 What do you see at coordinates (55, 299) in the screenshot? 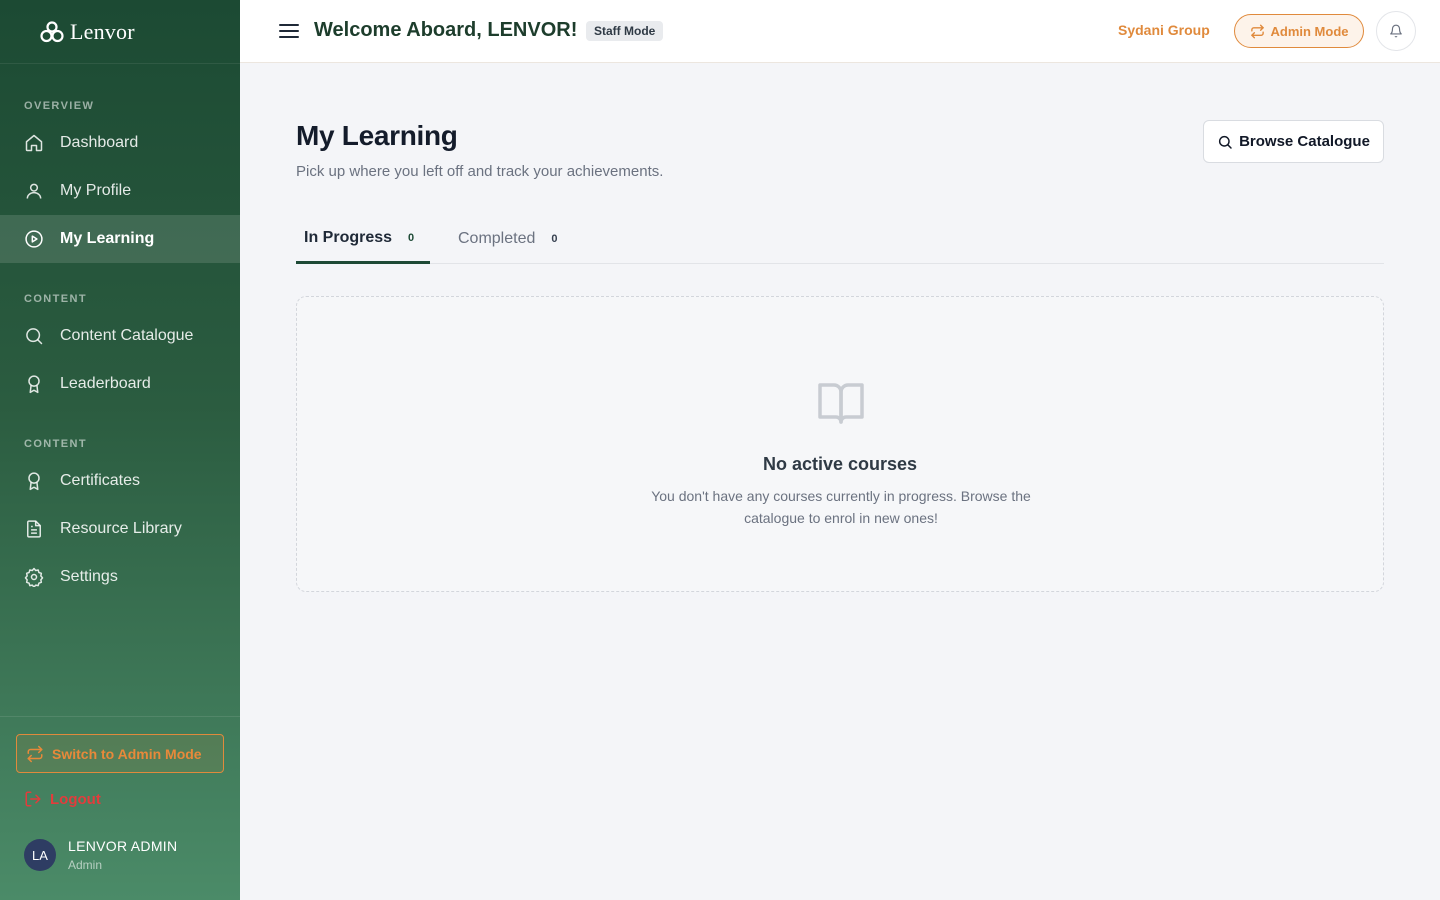
I see `section-label-content: CONTENT` at bounding box center [55, 299].